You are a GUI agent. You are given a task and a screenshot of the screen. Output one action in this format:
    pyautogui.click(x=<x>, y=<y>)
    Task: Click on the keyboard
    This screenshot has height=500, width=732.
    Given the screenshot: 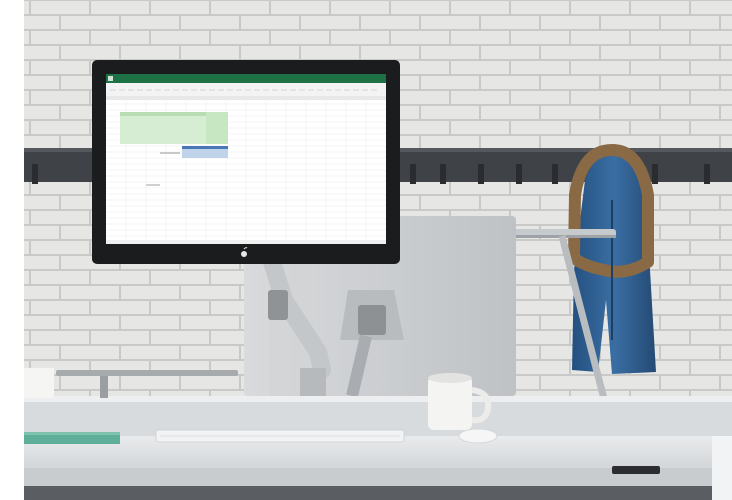 What is the action you would take?
    pyautogui.click(x=280, y=436)
    